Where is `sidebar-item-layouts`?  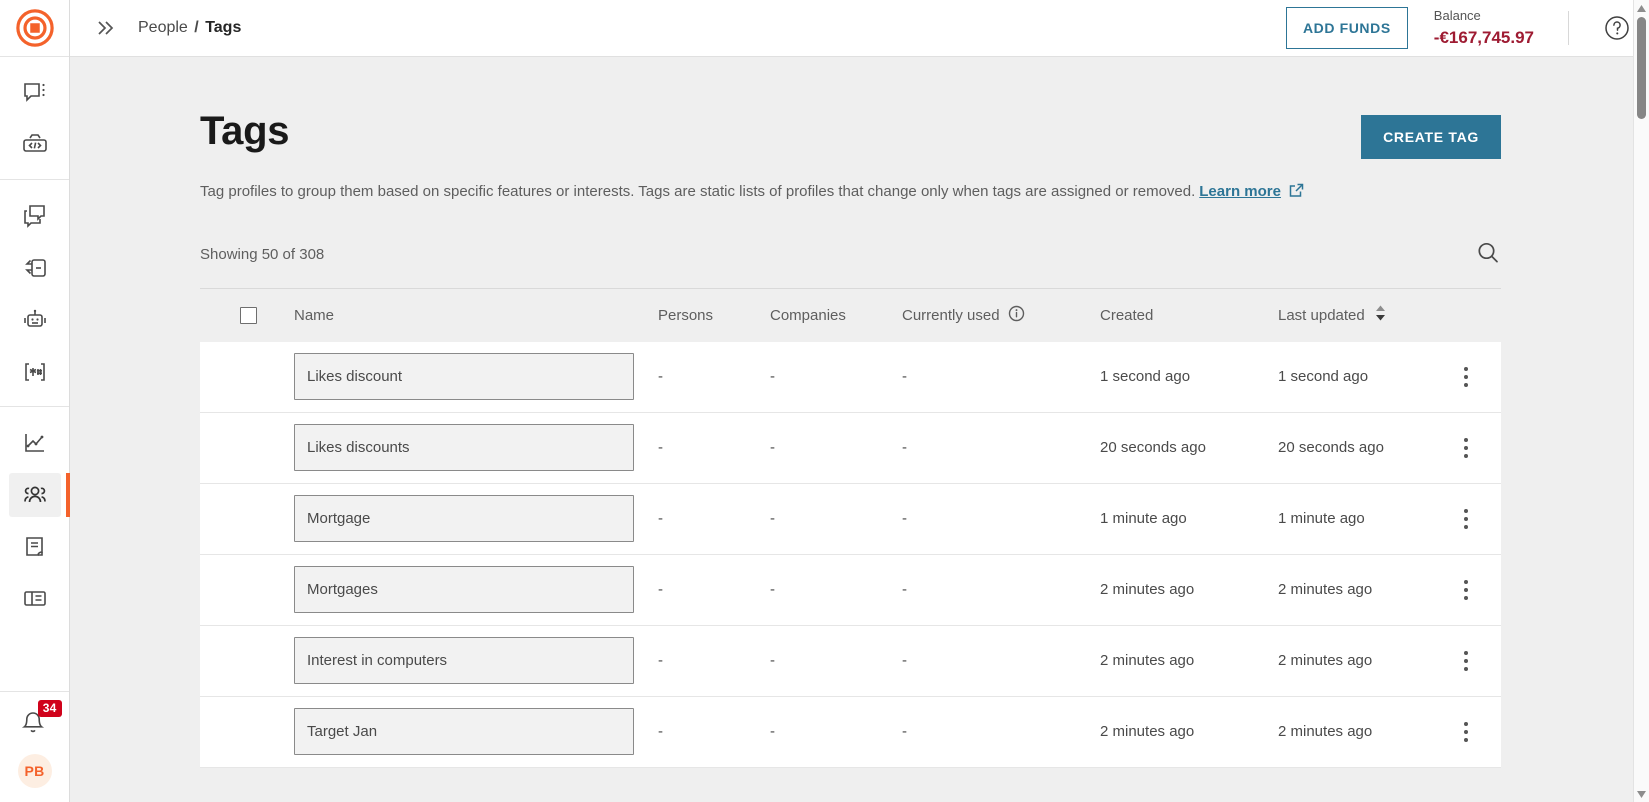
sidebar-item-layouts is located at coordinates (35, 599).